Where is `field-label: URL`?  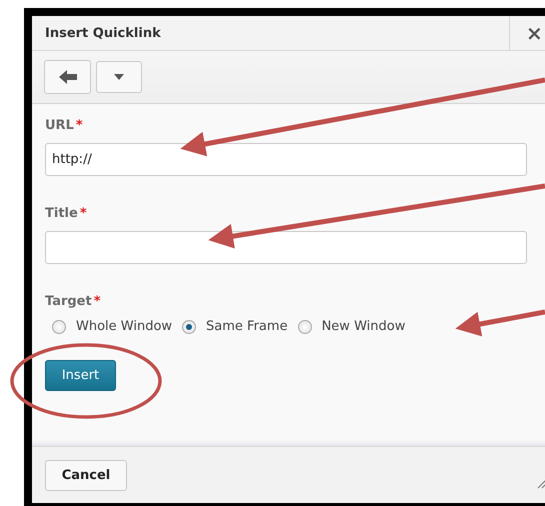
field-label: URL is located at coordinates (59, 125).